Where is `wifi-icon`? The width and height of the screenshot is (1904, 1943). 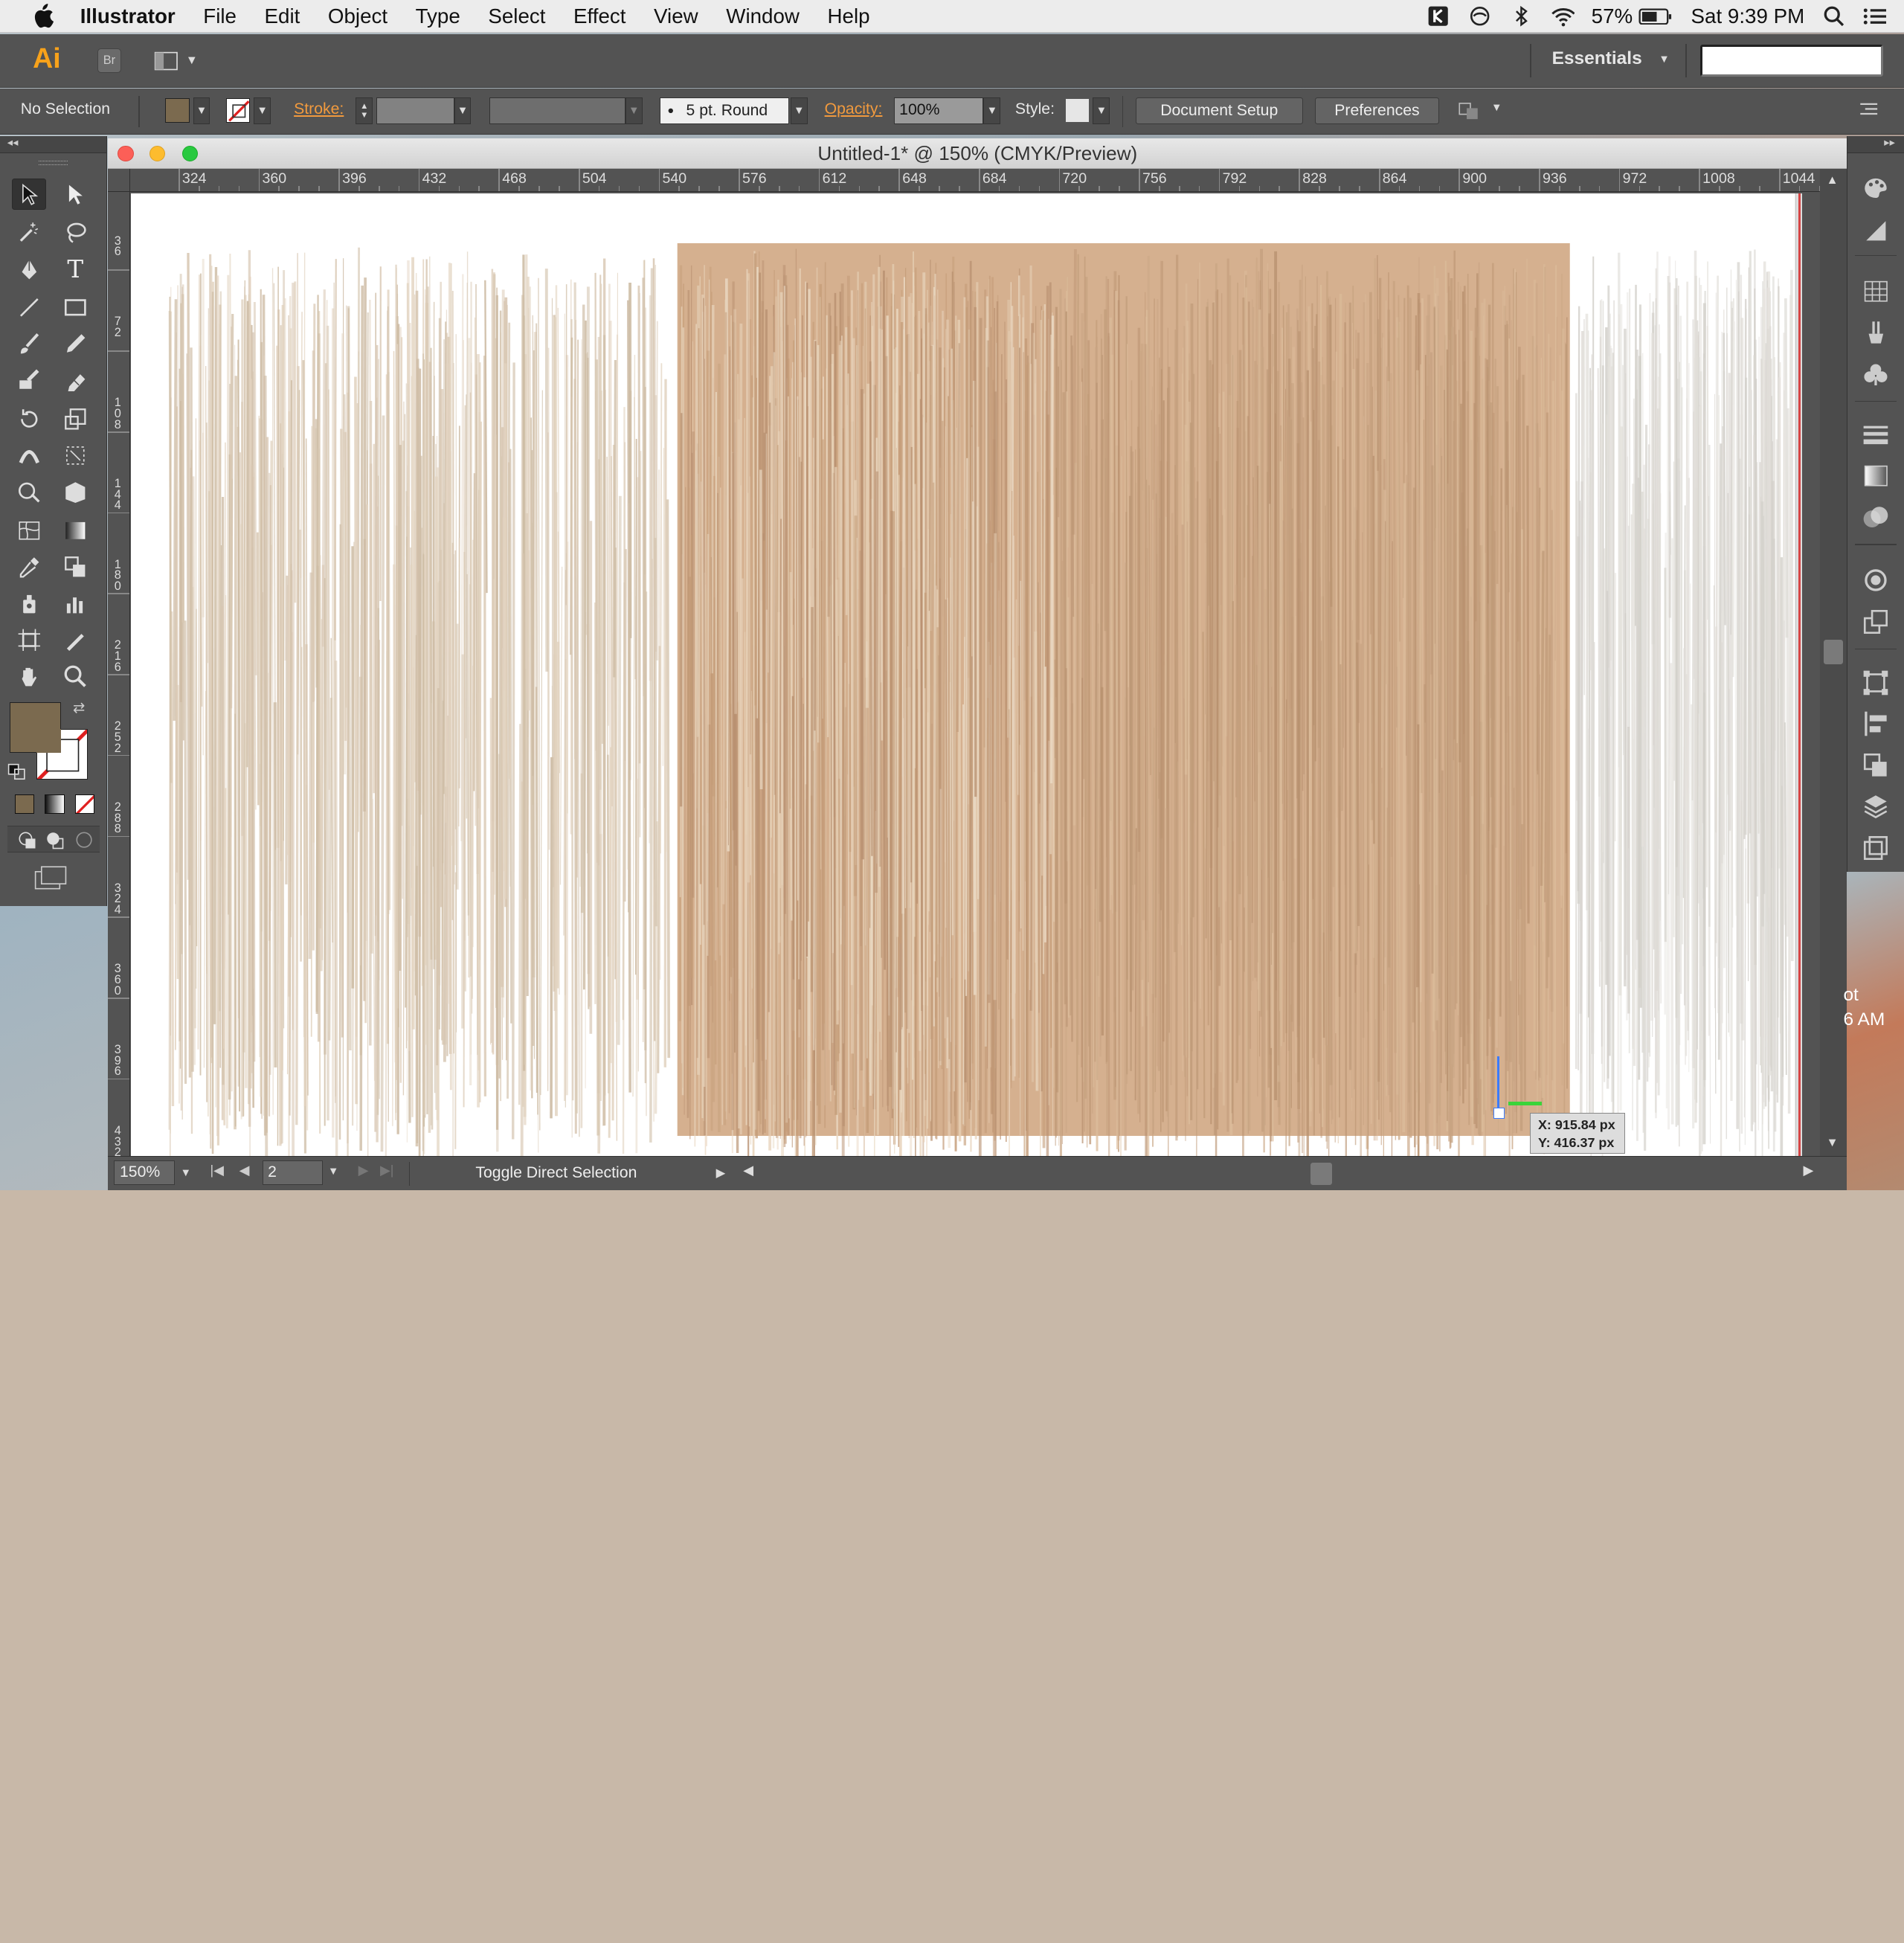 wifi-icon is located at coordinates (1563, 16).